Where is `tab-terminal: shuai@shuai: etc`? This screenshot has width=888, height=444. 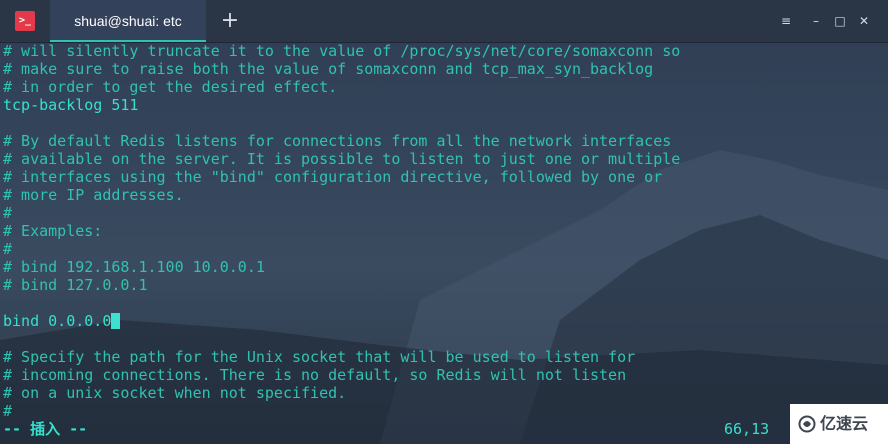
tab-terminal: shuai@shuai: etc is located at coordinates (128, 21).